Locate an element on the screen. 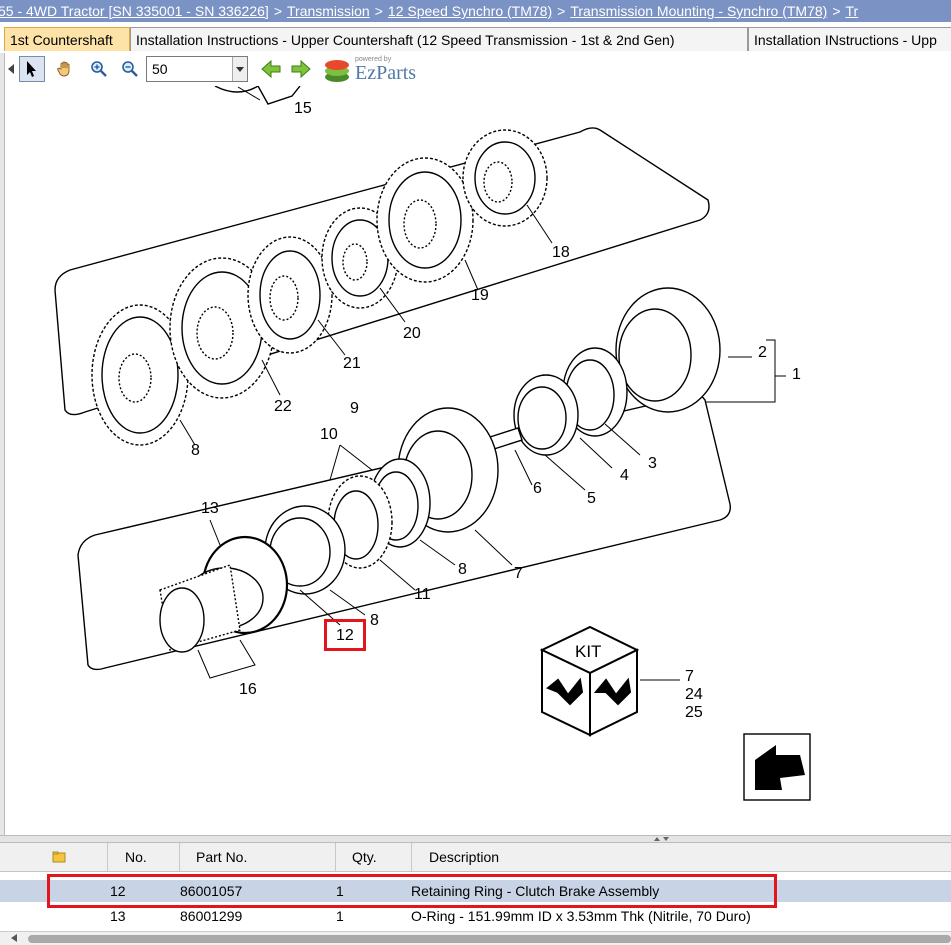 Image resolution: width=951 pixels, height=945 pixels. zoom-in-button is located at coordinates (99, 69).